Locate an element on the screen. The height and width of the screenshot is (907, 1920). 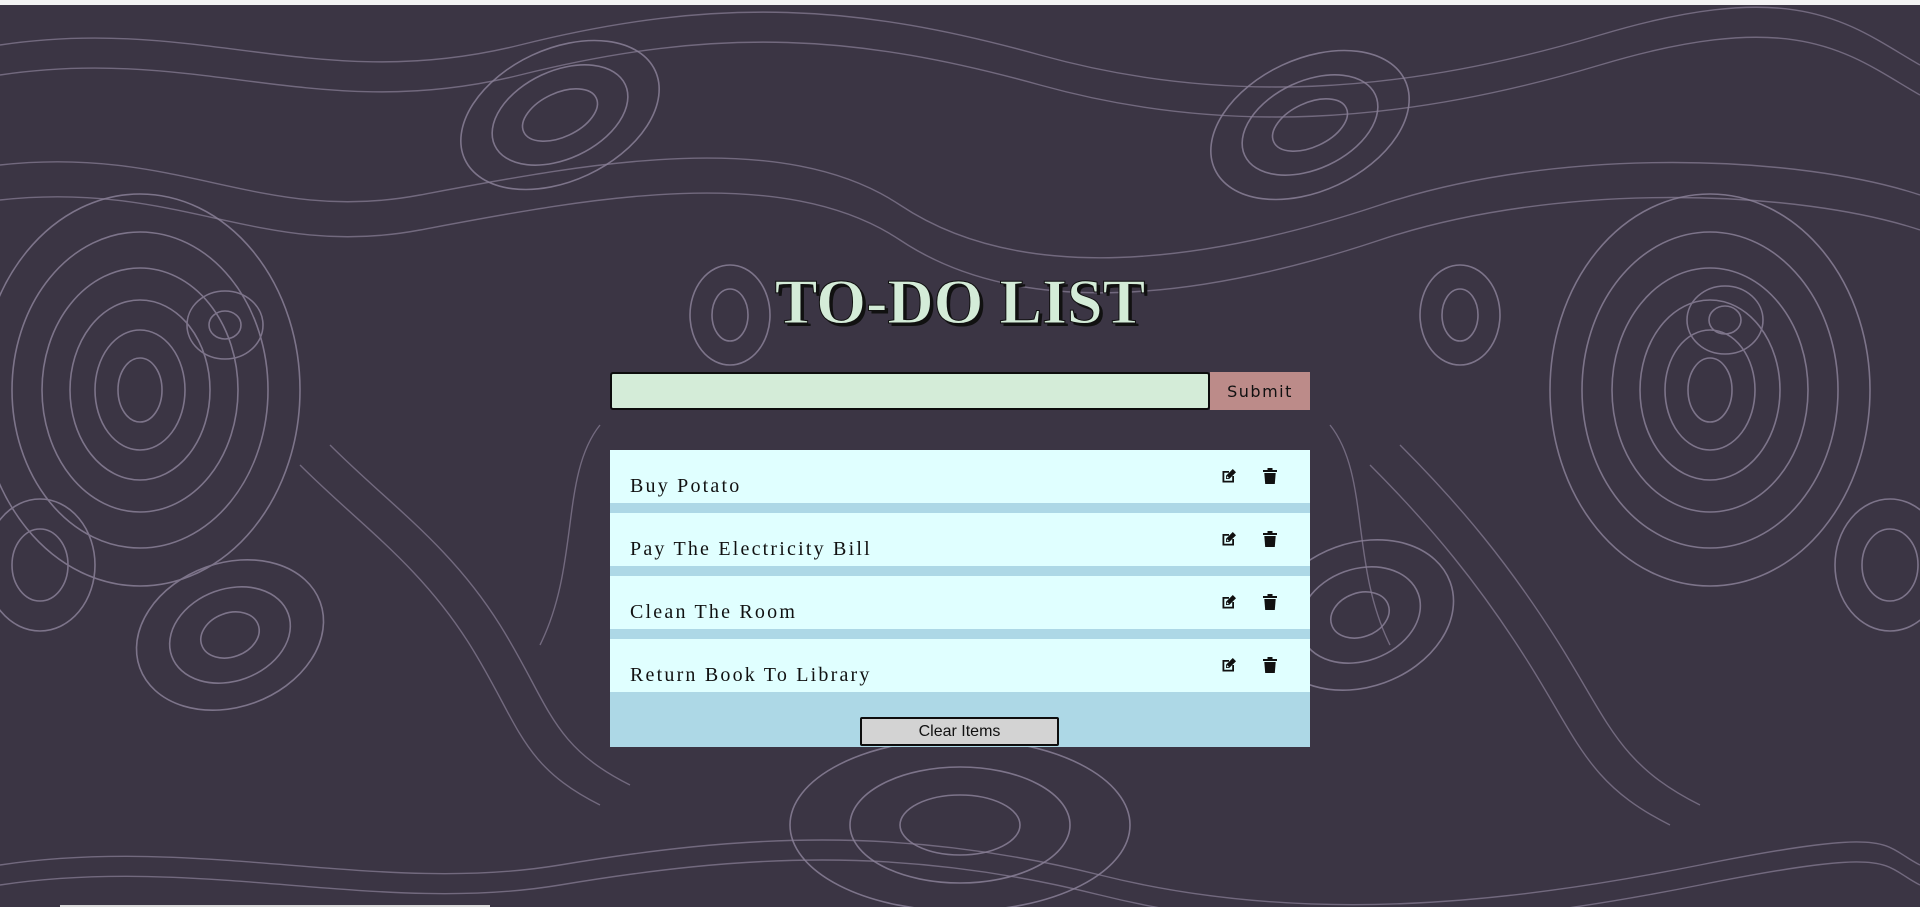
page-title: TO-DO LIST is located at coordinates (960, 302).